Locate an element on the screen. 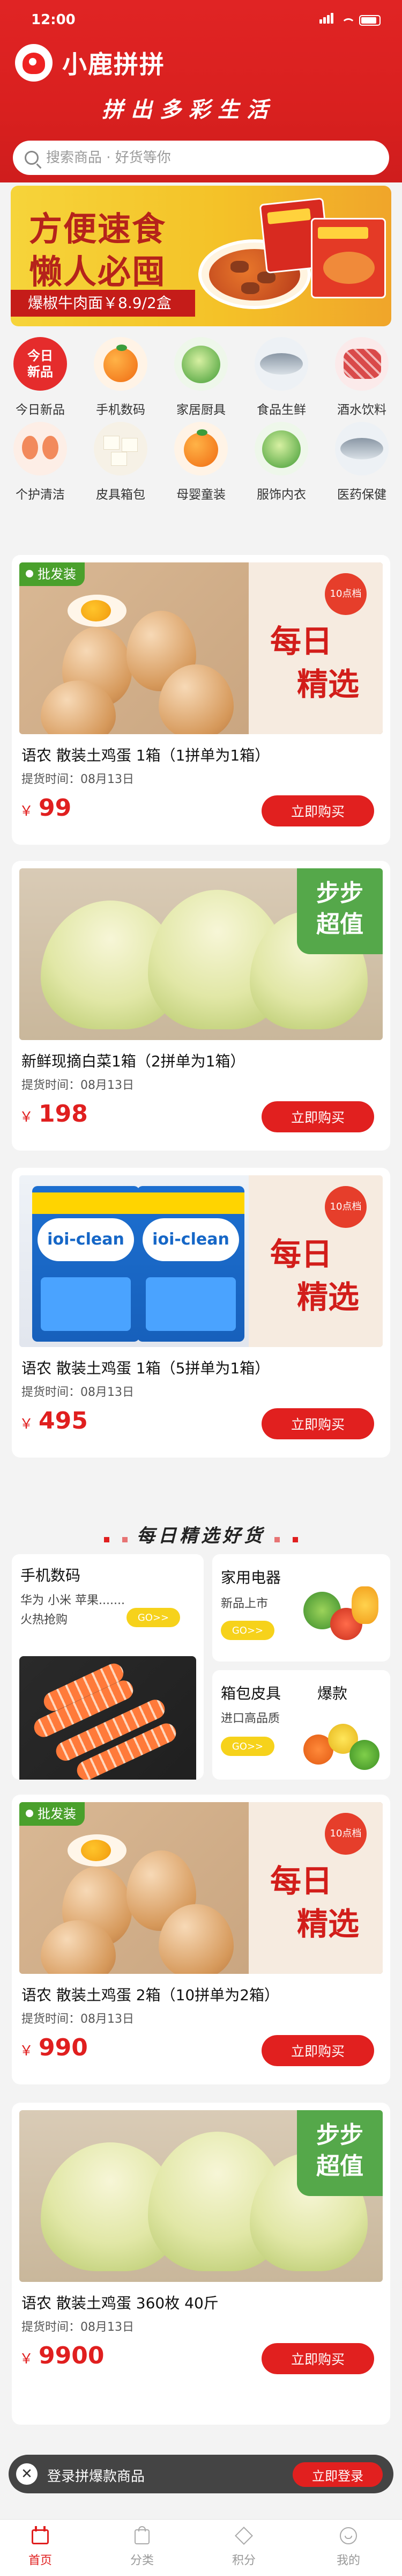 The height and width of the screenshot is (2576, 402). home-icon is located at coordinates (40, 2535).